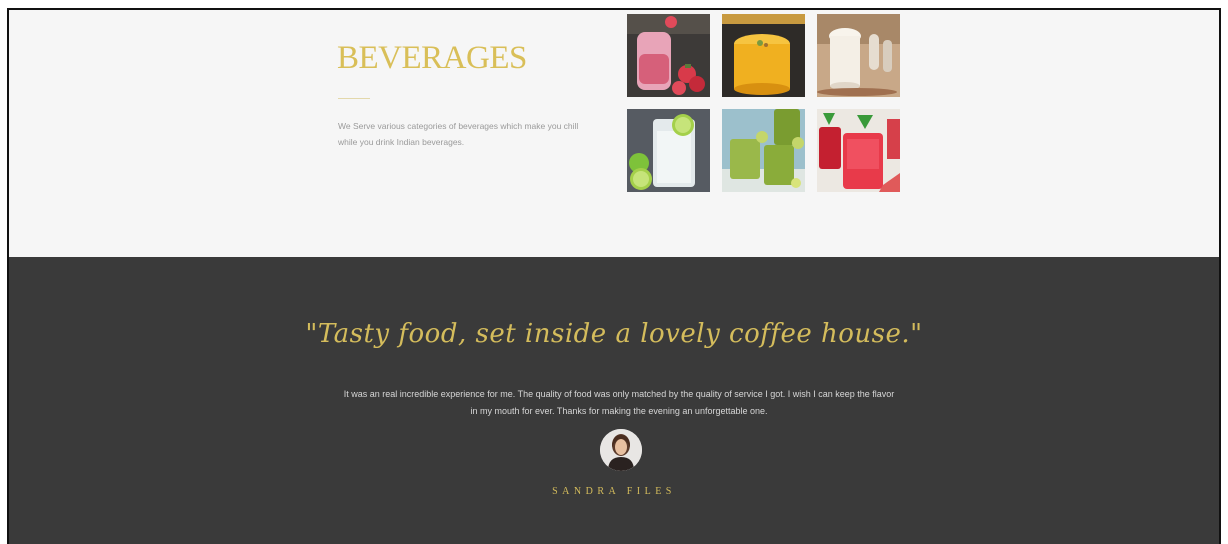  I want to click on author-avatar, so click(621, 450).